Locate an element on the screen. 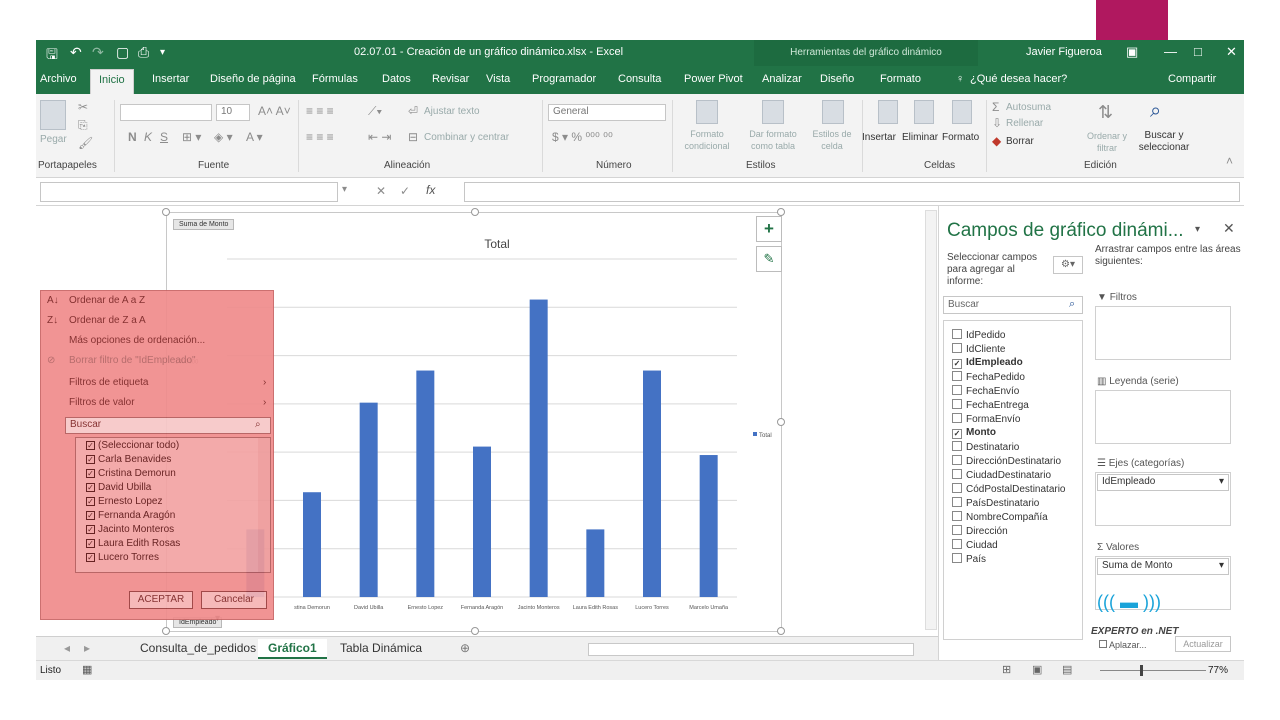  indent-icon: ⇤ ⇥ is located at coordinates (379, 137).